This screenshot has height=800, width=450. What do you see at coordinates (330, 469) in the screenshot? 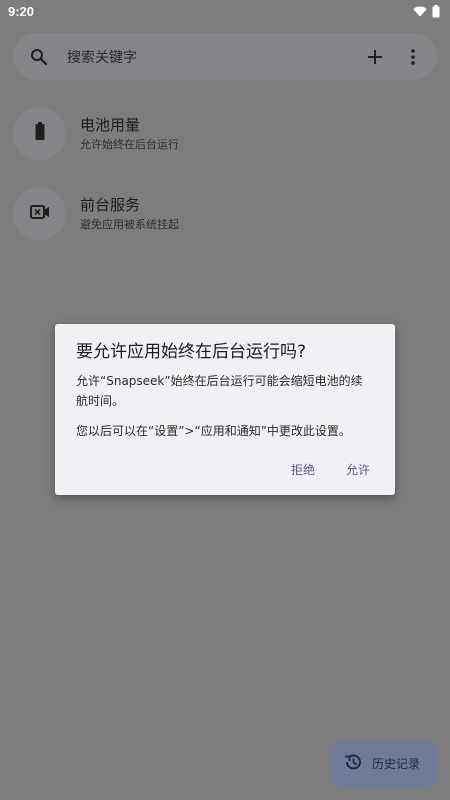
I see `dialog-actions: 拒绝 允许` at bounding box center [330, 469].